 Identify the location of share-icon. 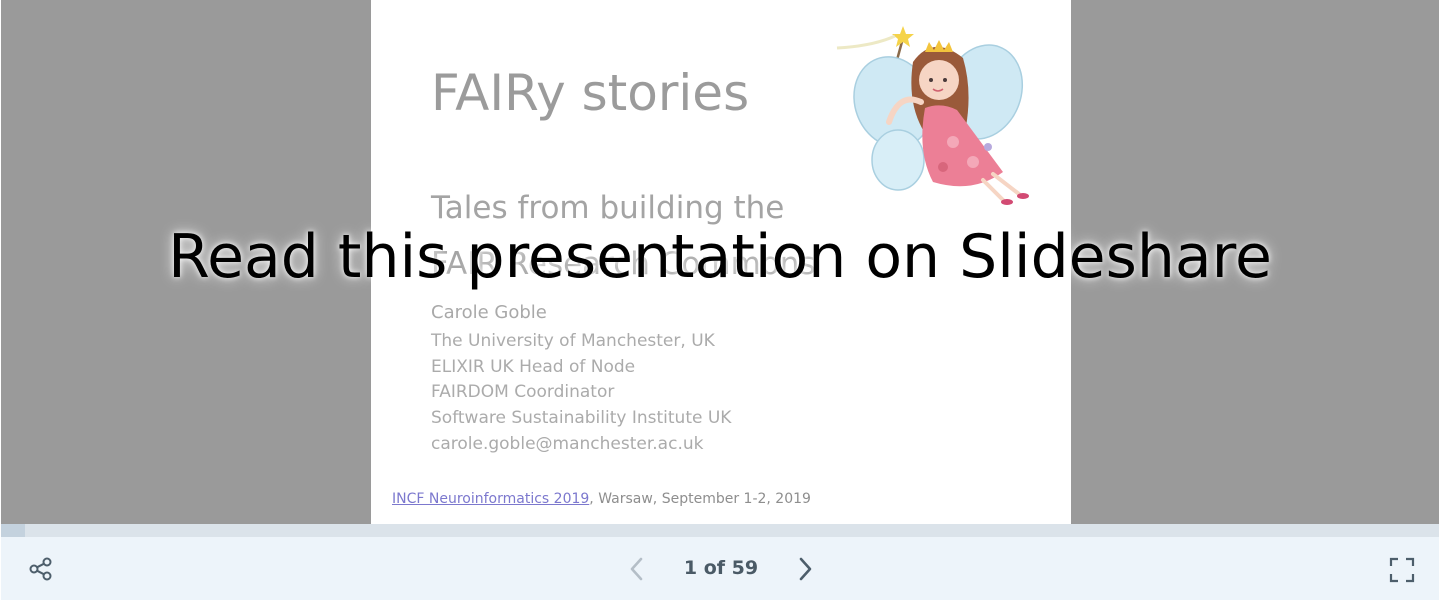
(40, 569).